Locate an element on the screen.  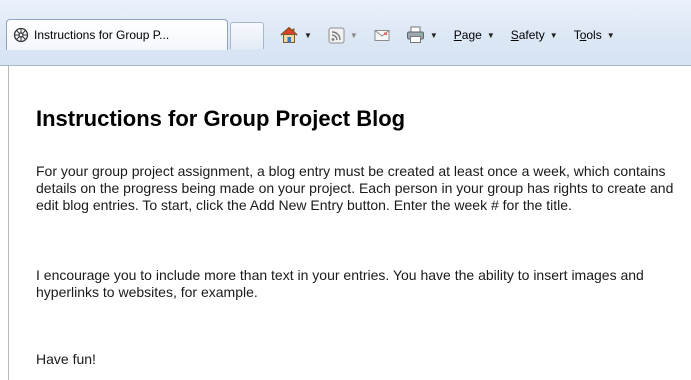
page-left-border is located at coordinates (8, 223).